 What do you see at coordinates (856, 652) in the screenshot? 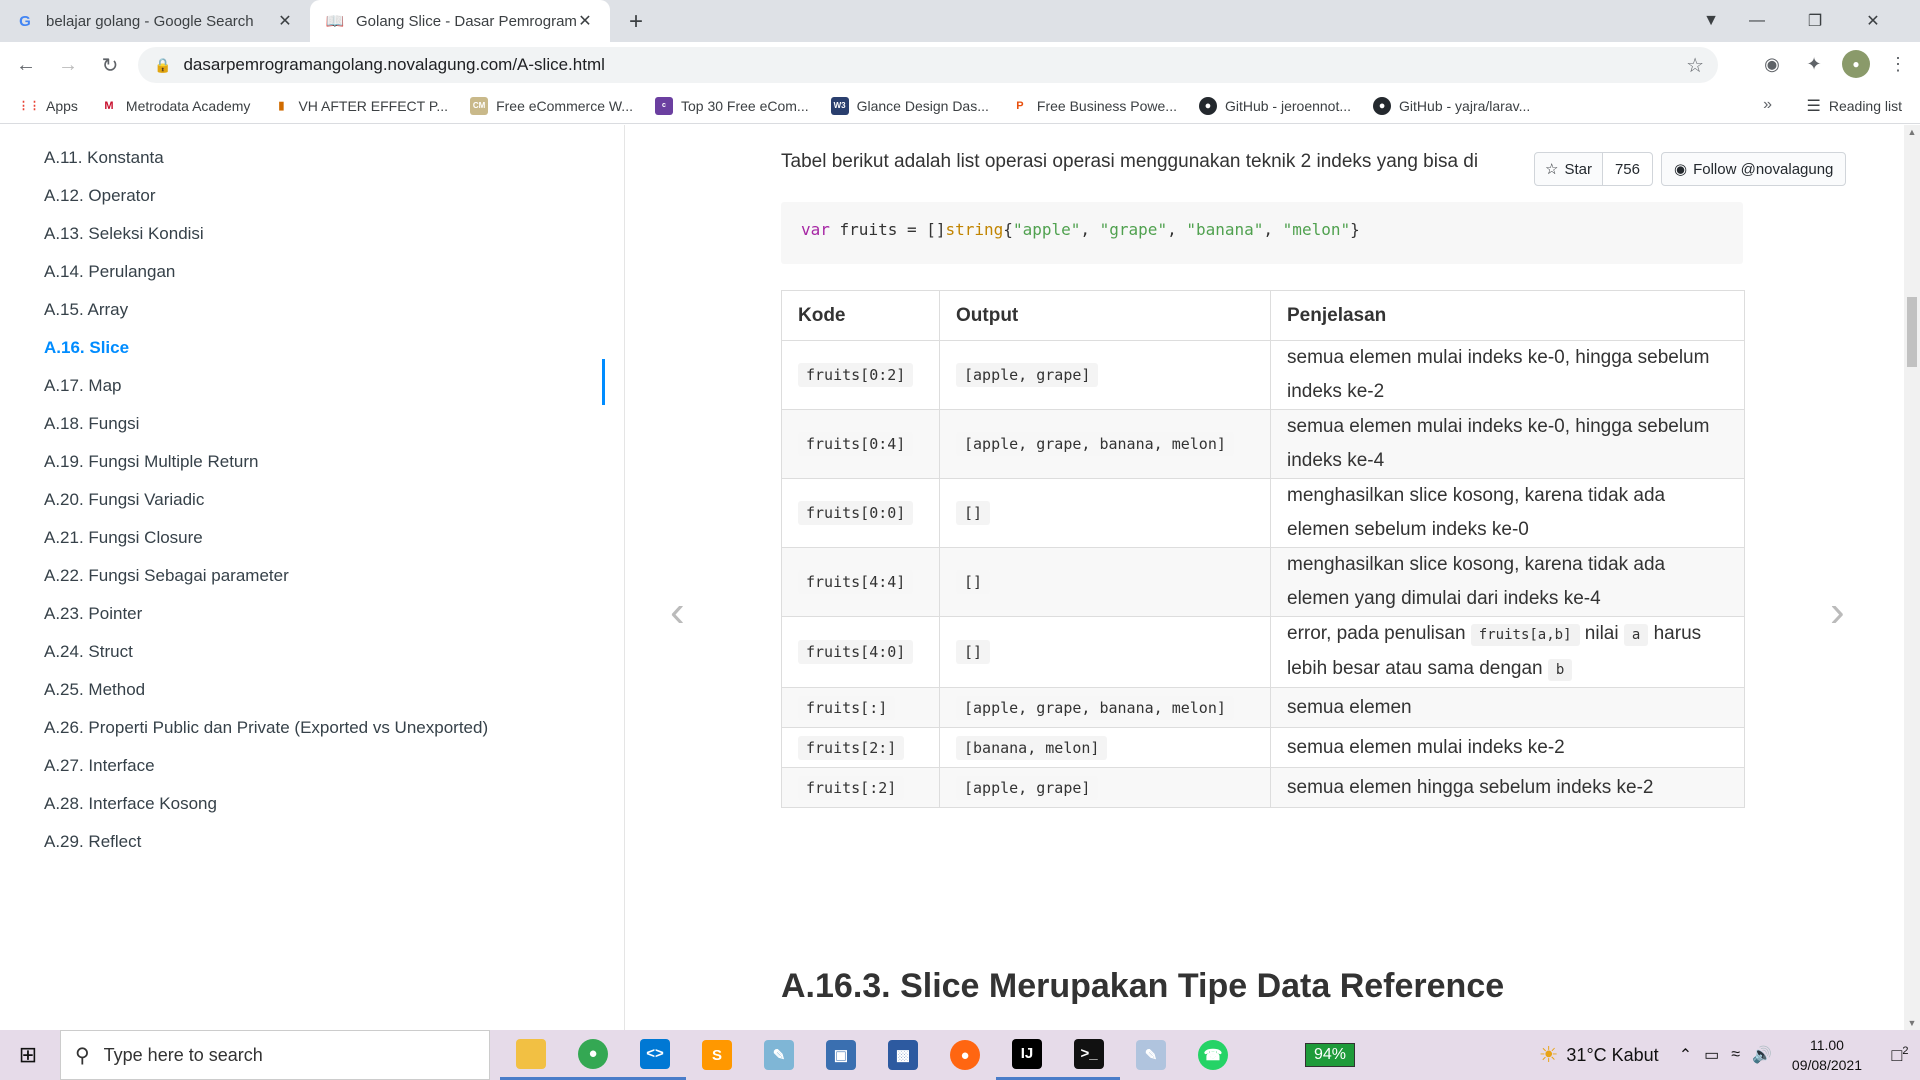
I see `slice-expression: fruits[4:0]` at bounding box center [856, 652].